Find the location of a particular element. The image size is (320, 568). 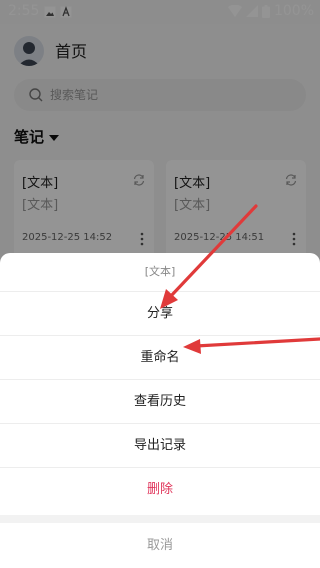

view-history-option: 查看历史 is located at coordinates (160, 401).